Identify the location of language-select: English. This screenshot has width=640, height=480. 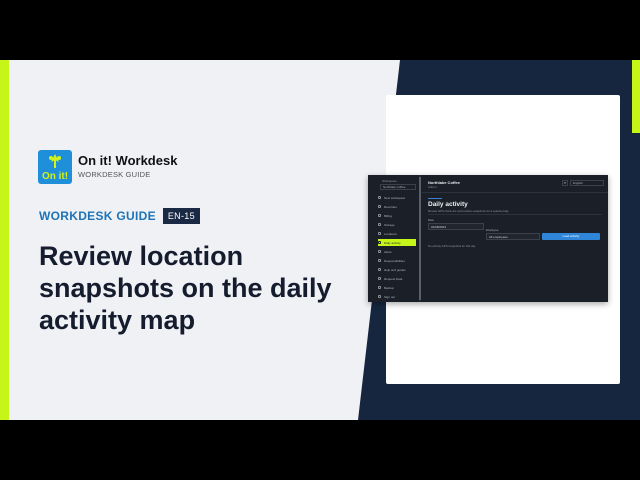
(587, 183).